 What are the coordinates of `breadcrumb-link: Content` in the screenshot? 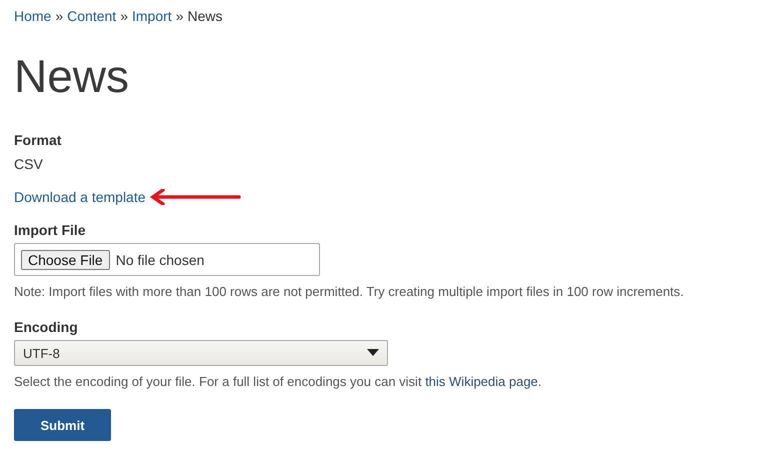 It's located at (91, 16).